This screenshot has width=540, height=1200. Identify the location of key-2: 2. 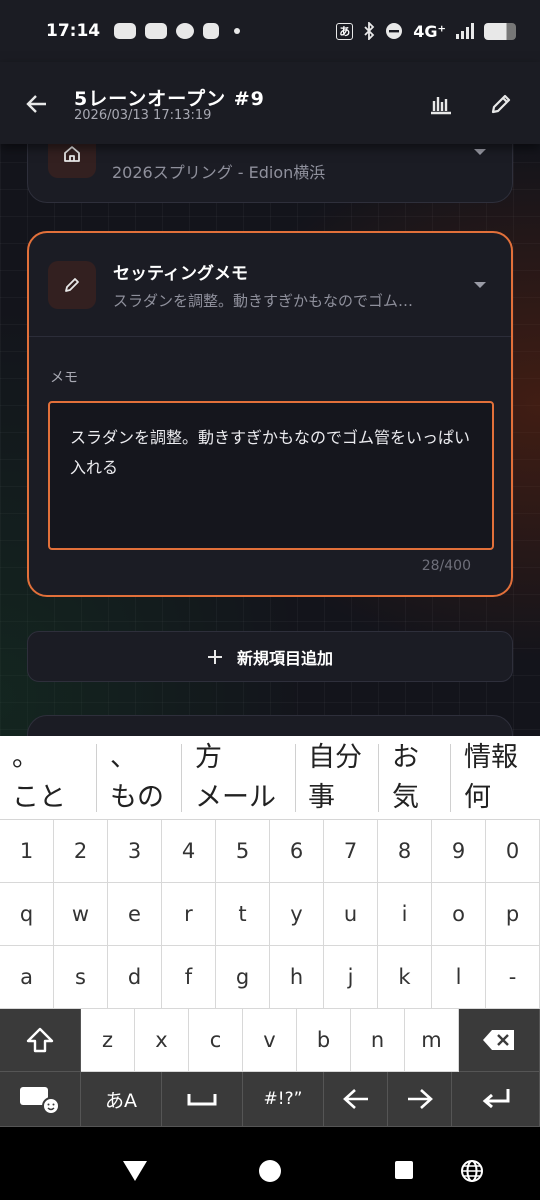
(81, 851).